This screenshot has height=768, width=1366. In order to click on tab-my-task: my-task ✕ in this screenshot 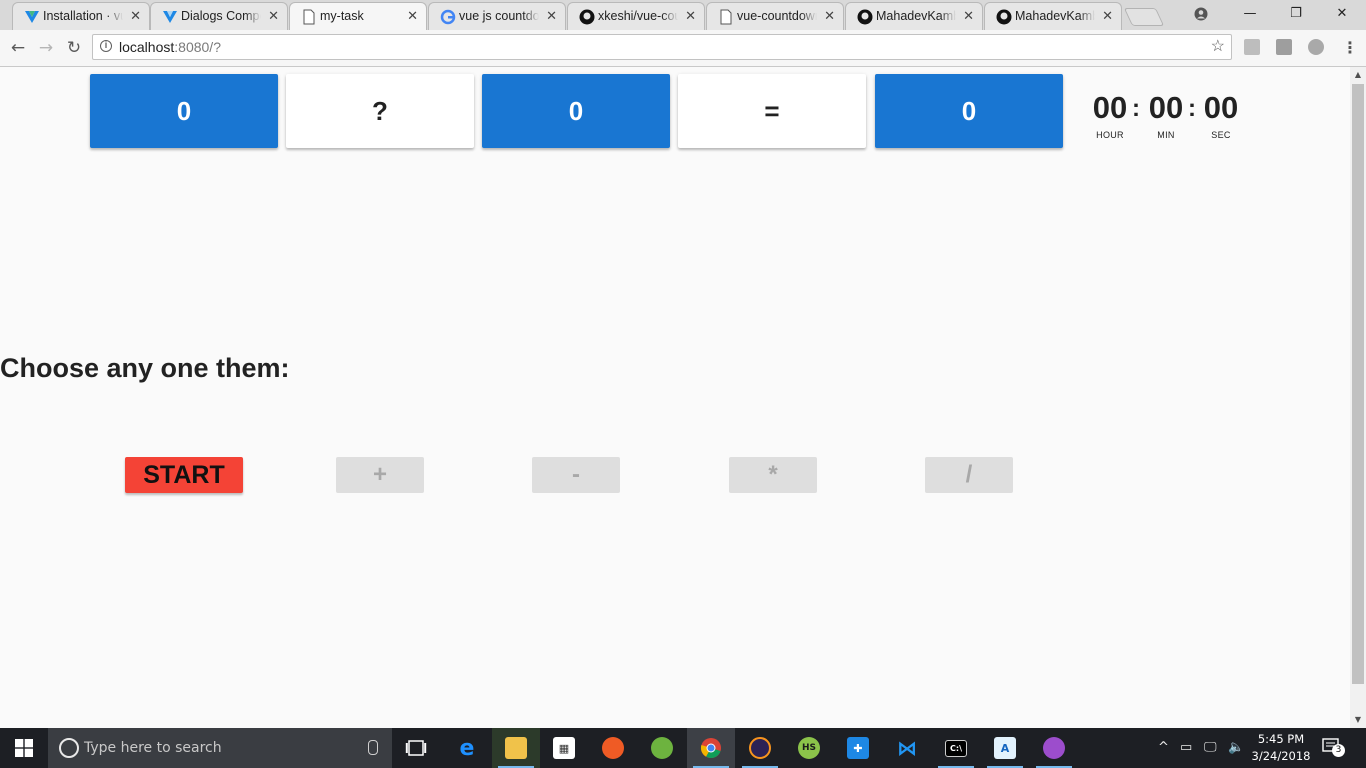, I will do `click(358, 16)`.